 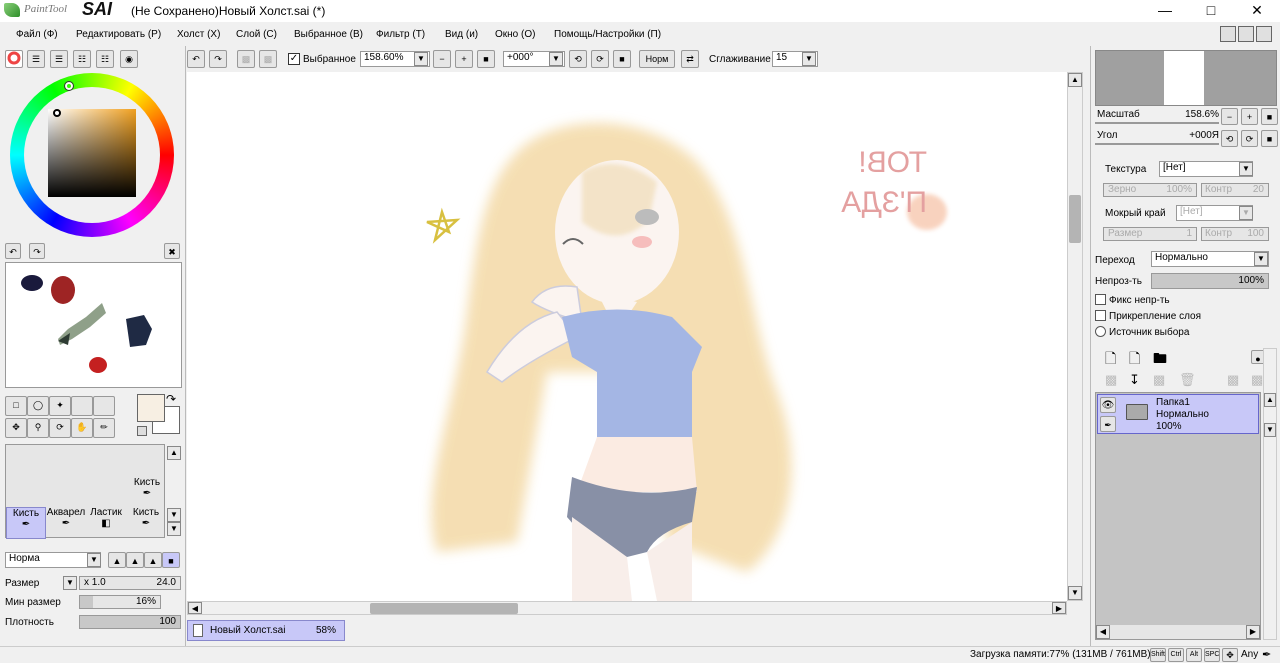 I want to click on lasso-icon: ◯, so click(x=38, y=406).